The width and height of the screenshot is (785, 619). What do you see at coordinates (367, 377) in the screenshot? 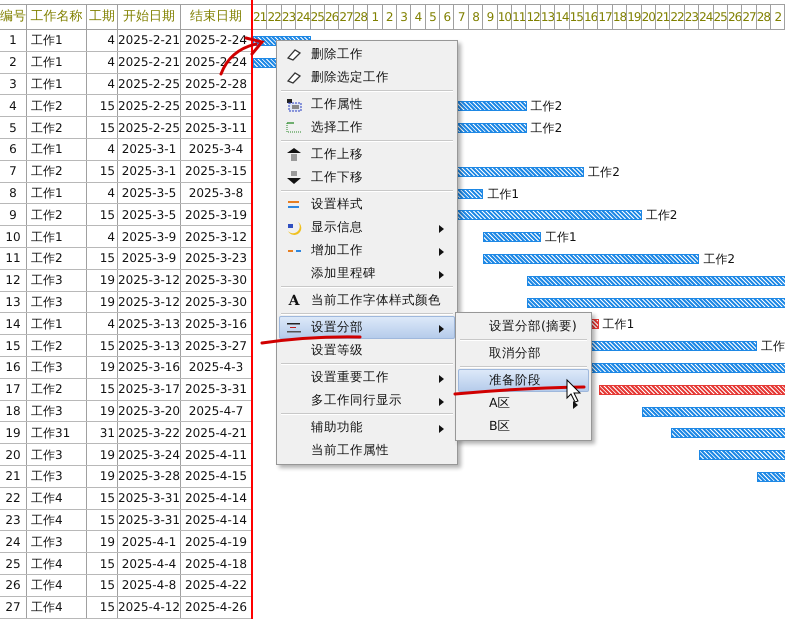
I see `menu-item: 设置重要工作` at bounding box center [367, 377].